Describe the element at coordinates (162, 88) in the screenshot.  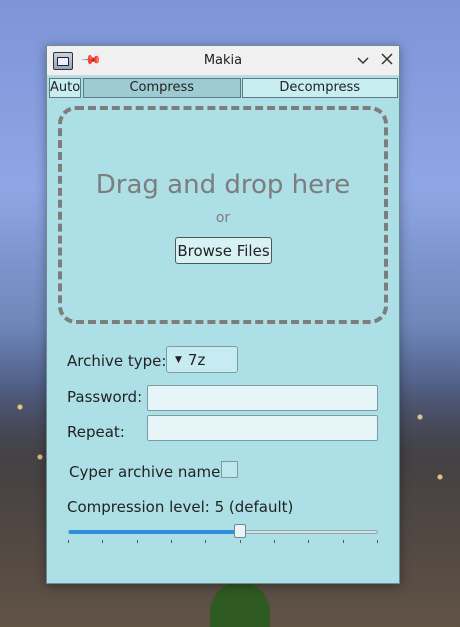
I see `tab-compress: Compress` at that location.